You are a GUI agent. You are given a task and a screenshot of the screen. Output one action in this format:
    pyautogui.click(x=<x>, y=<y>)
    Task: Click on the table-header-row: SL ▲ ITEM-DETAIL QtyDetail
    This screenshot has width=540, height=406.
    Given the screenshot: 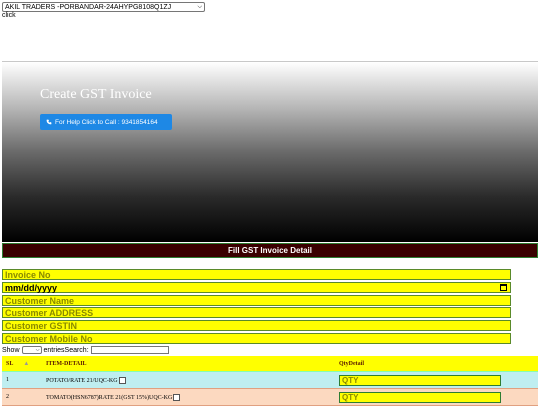 What is the action you would take?
    pyautogui.click(x=270, y=364)
    